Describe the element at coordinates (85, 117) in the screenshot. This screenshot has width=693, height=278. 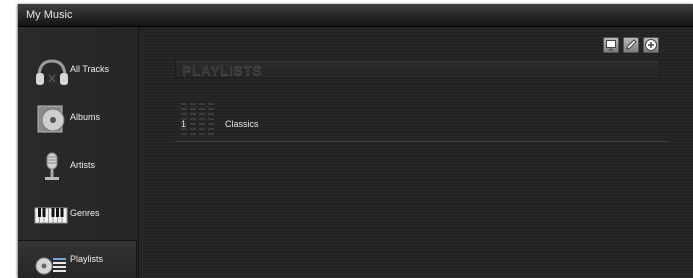
I see `sidebar-item-label: Albums` at that location.